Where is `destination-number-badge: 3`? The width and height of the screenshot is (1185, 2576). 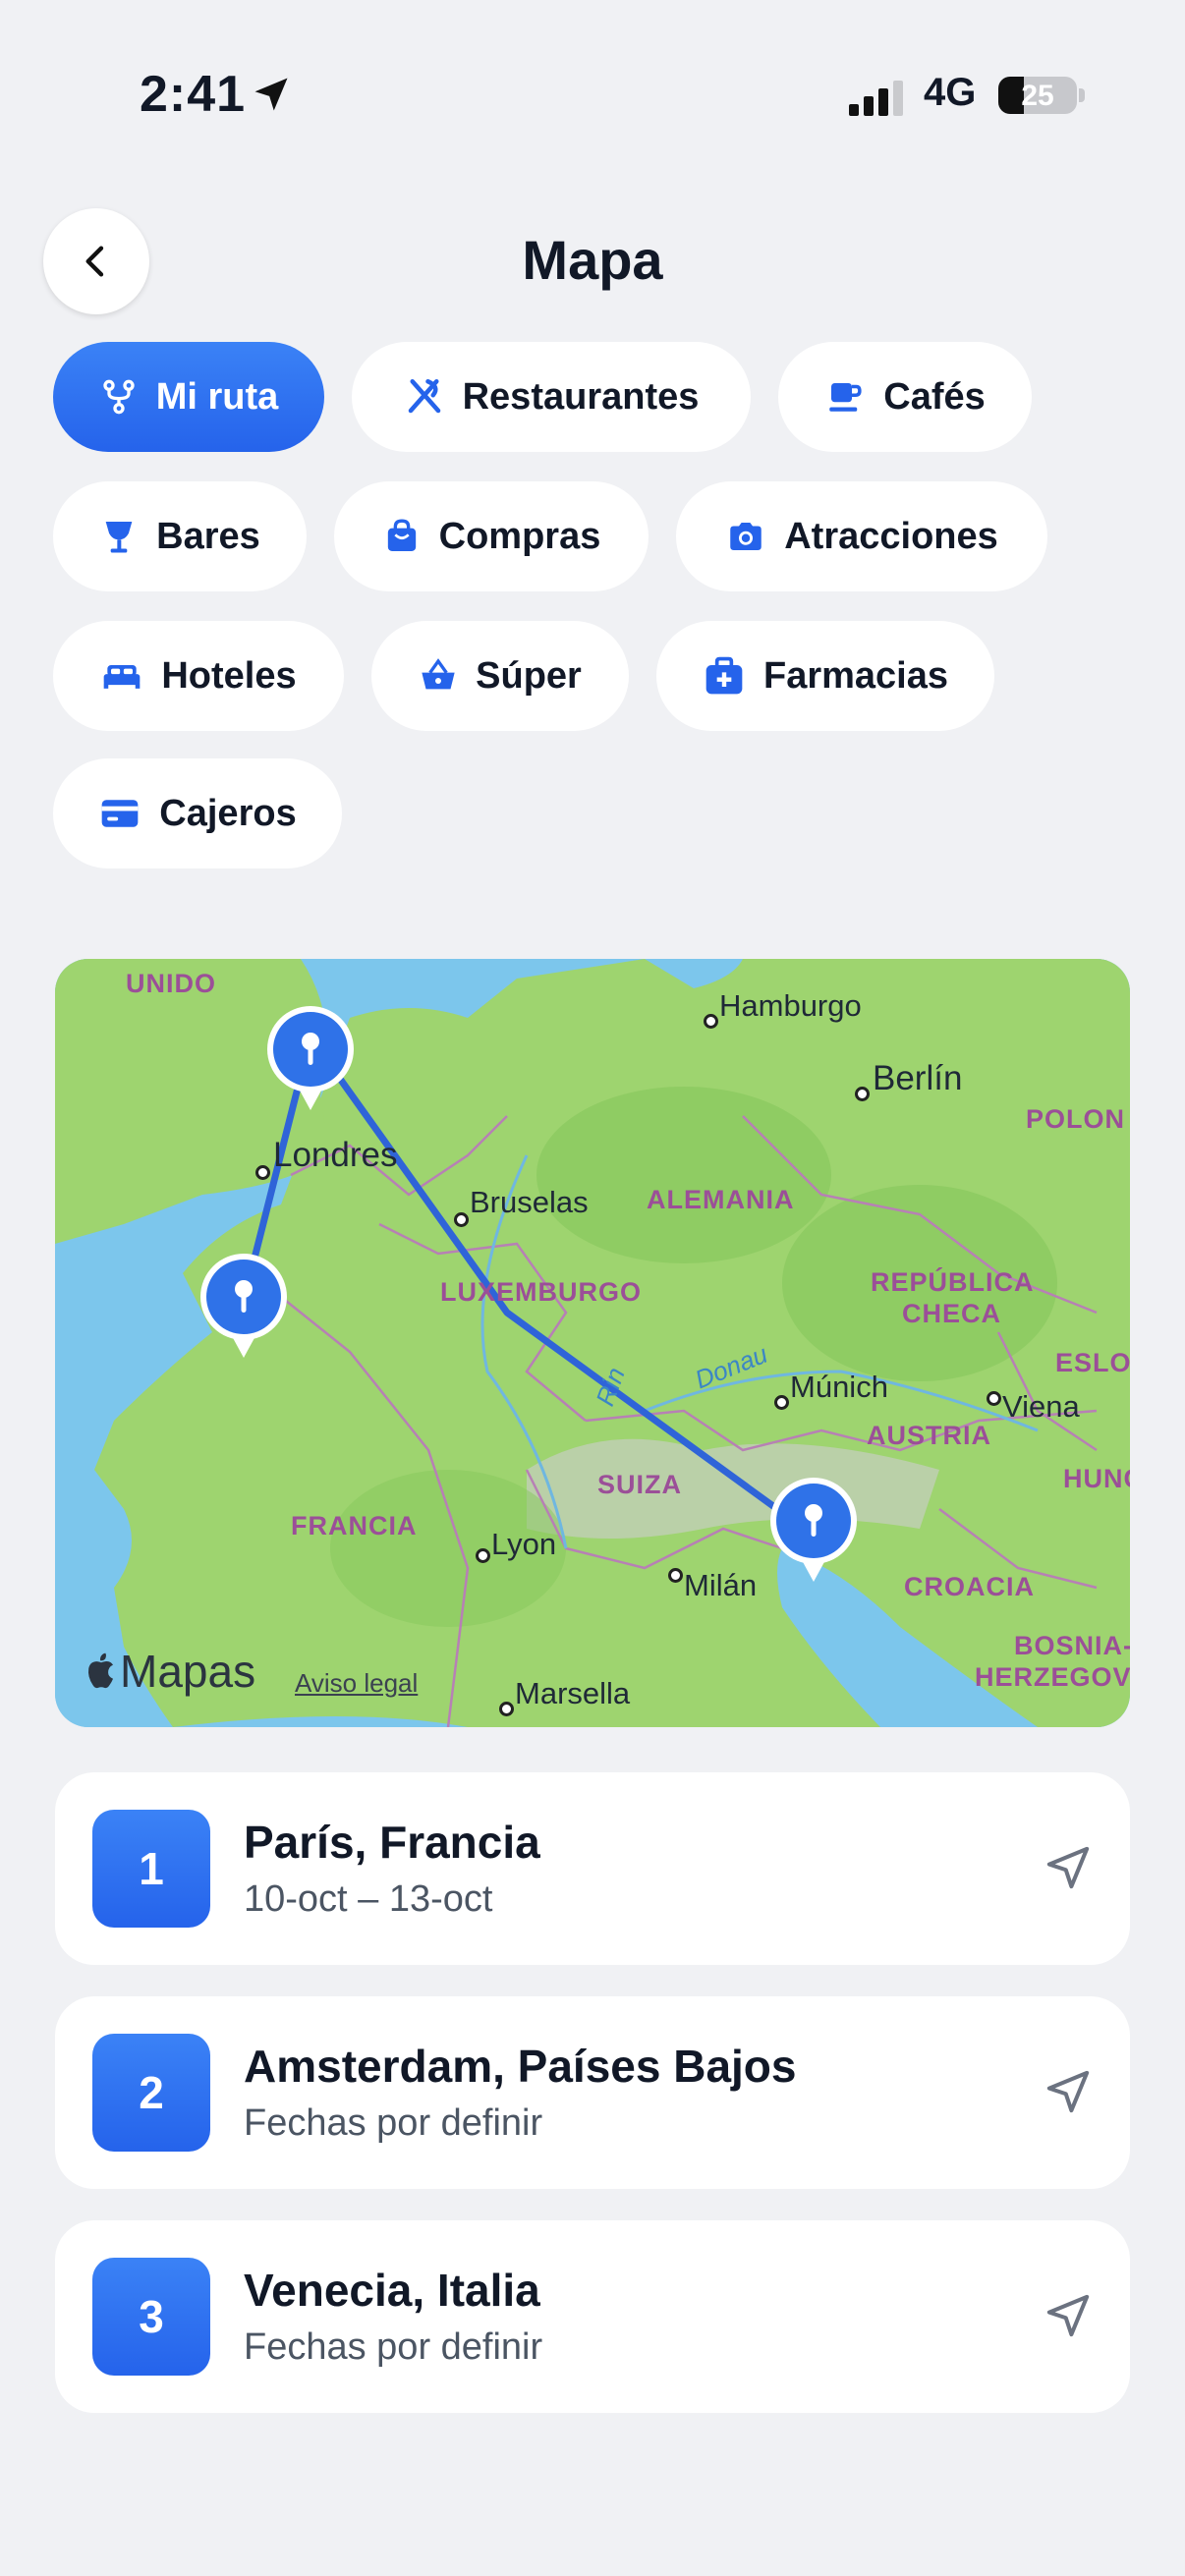 destination-number-badge: 3 is located at coordinates (151, 2317).